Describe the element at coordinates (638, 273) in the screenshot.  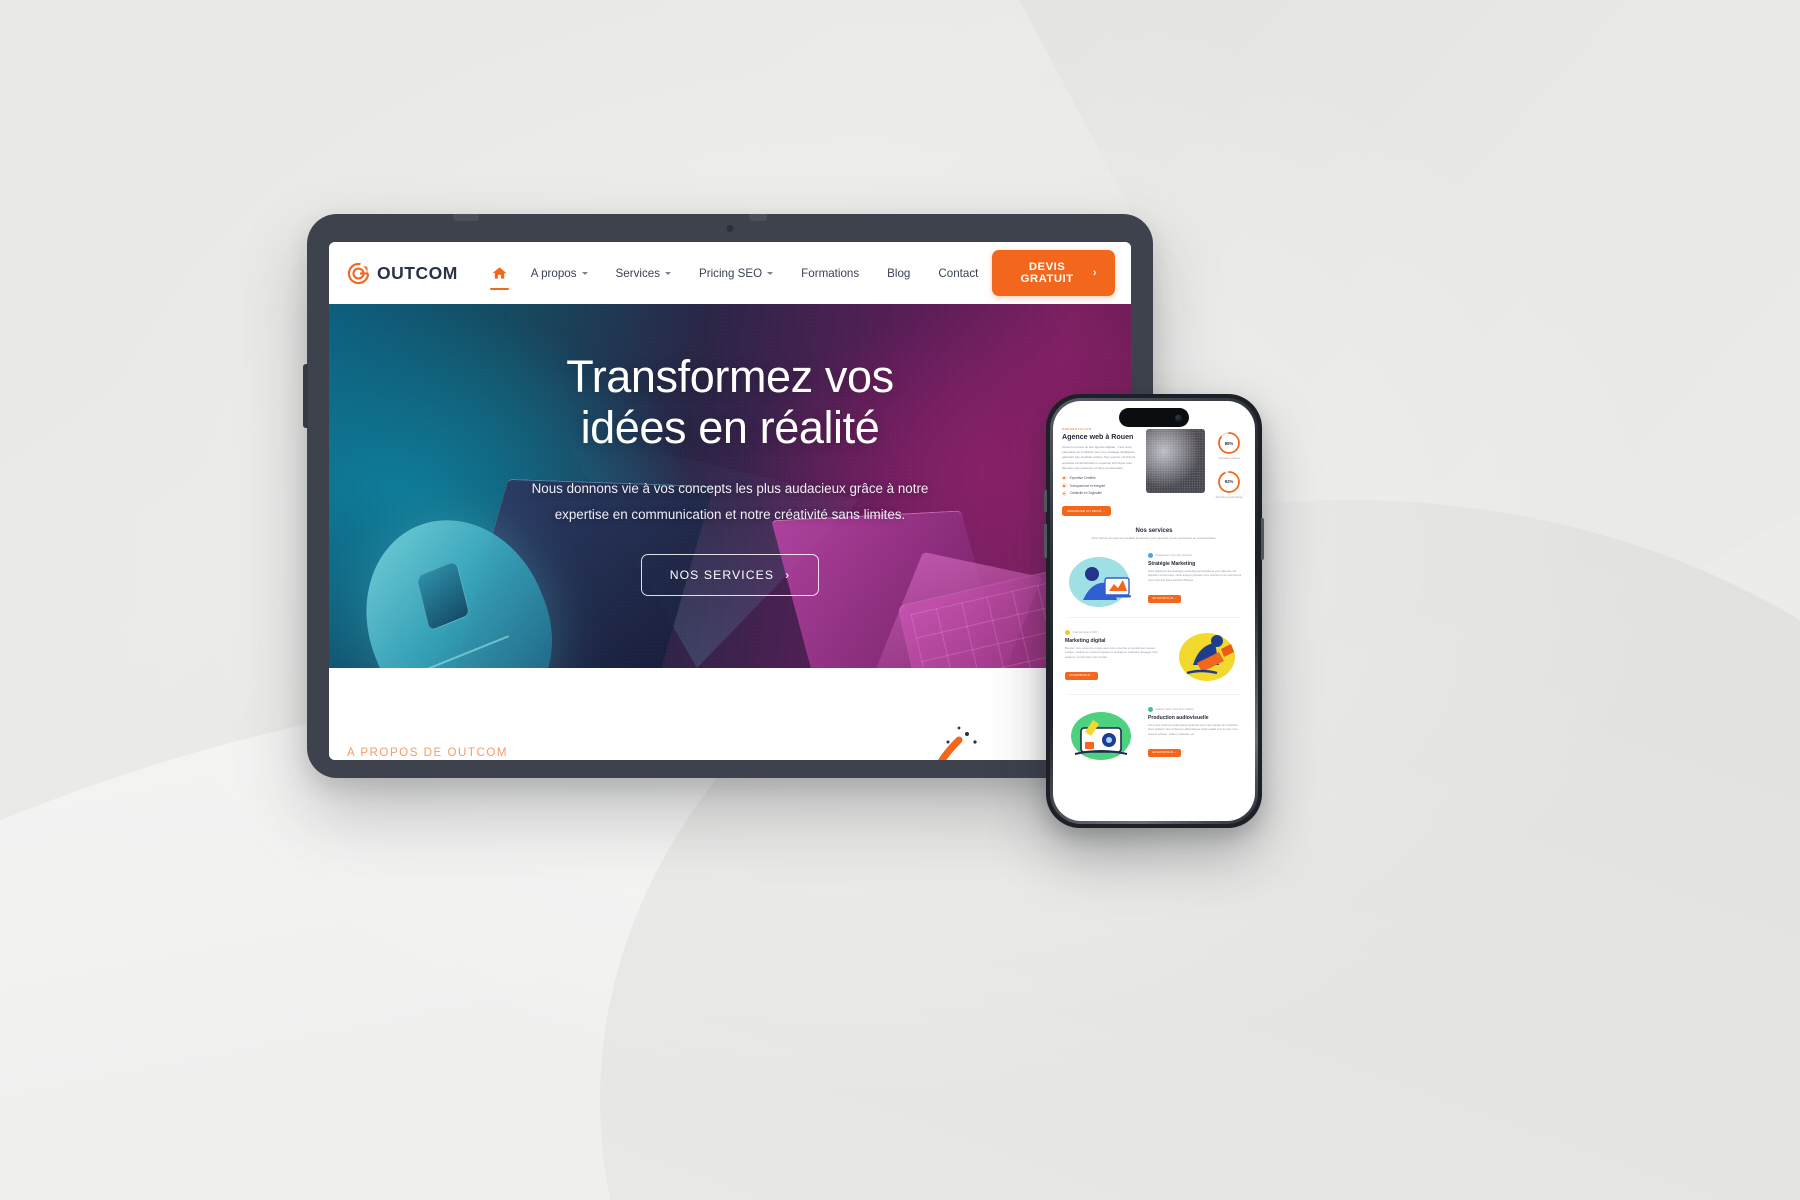
I see `nav-item-label: Services` at that location.